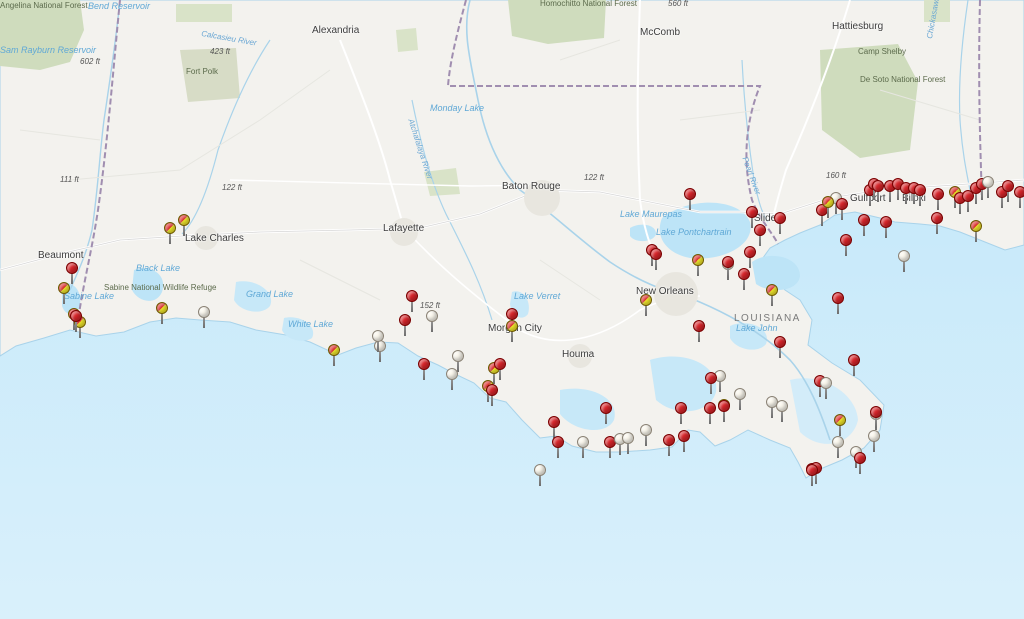  What do you see at coordinates (643, 233) in the screenshot?
I see `lake-maurepas-shape` at bounding box center [643, 233].